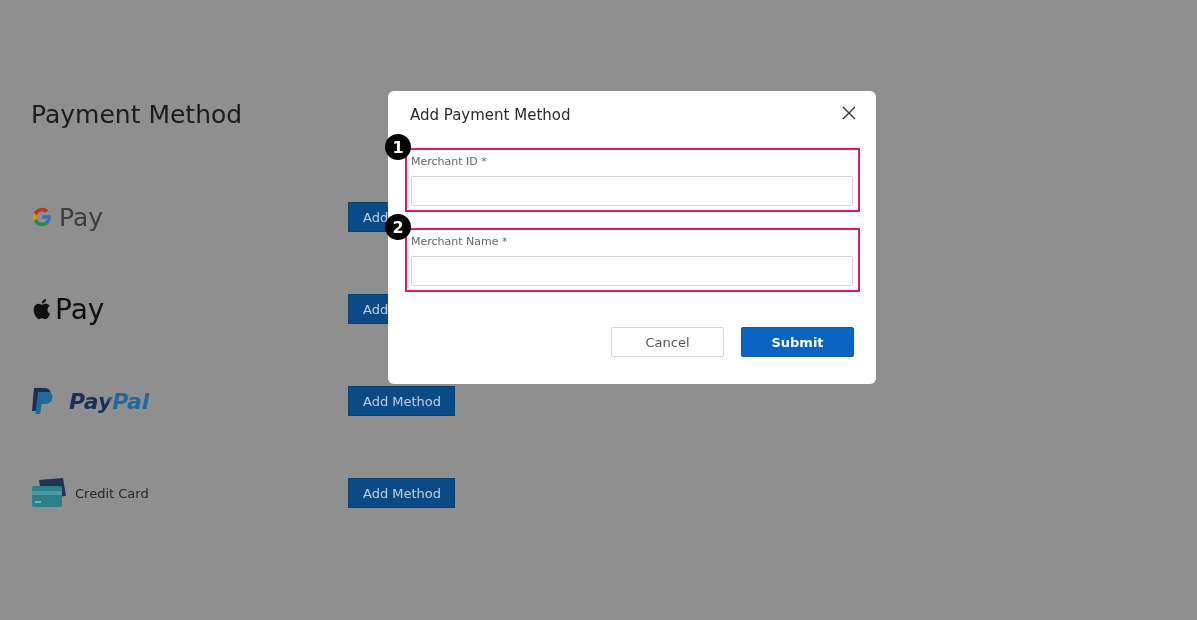 Image resolution: width=1197 pixels, height=620 pixels. What do you see at coordinates (49, 493) in the screenshot?
I see `credit-cards-icon` at bounding box center [49, 493].